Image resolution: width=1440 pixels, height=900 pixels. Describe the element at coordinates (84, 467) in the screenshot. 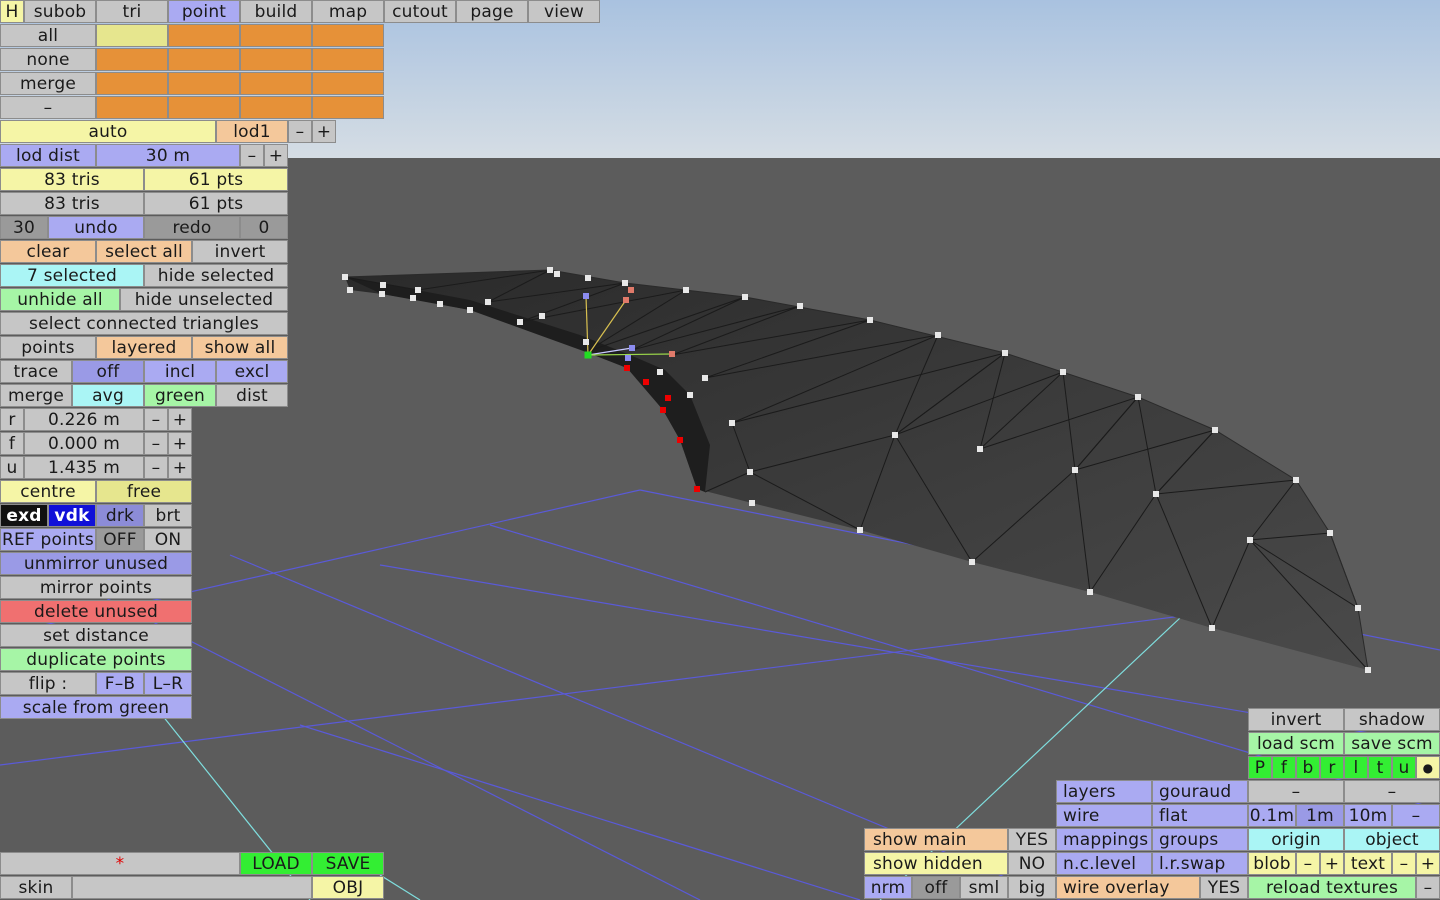

I see `u-value: 1.435 m` at that location.